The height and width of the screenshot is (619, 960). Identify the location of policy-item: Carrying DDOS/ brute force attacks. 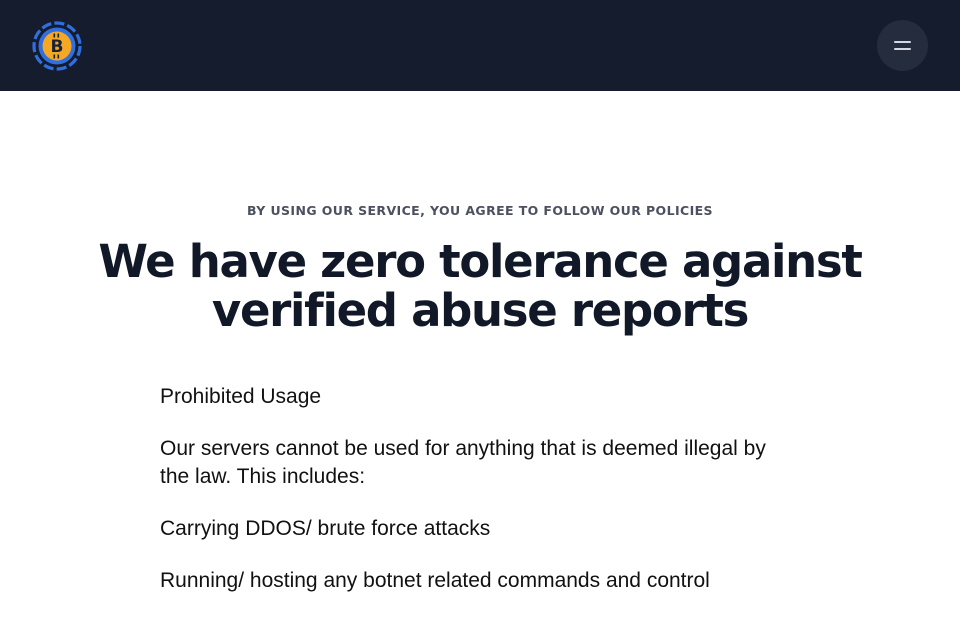
(325, 528).